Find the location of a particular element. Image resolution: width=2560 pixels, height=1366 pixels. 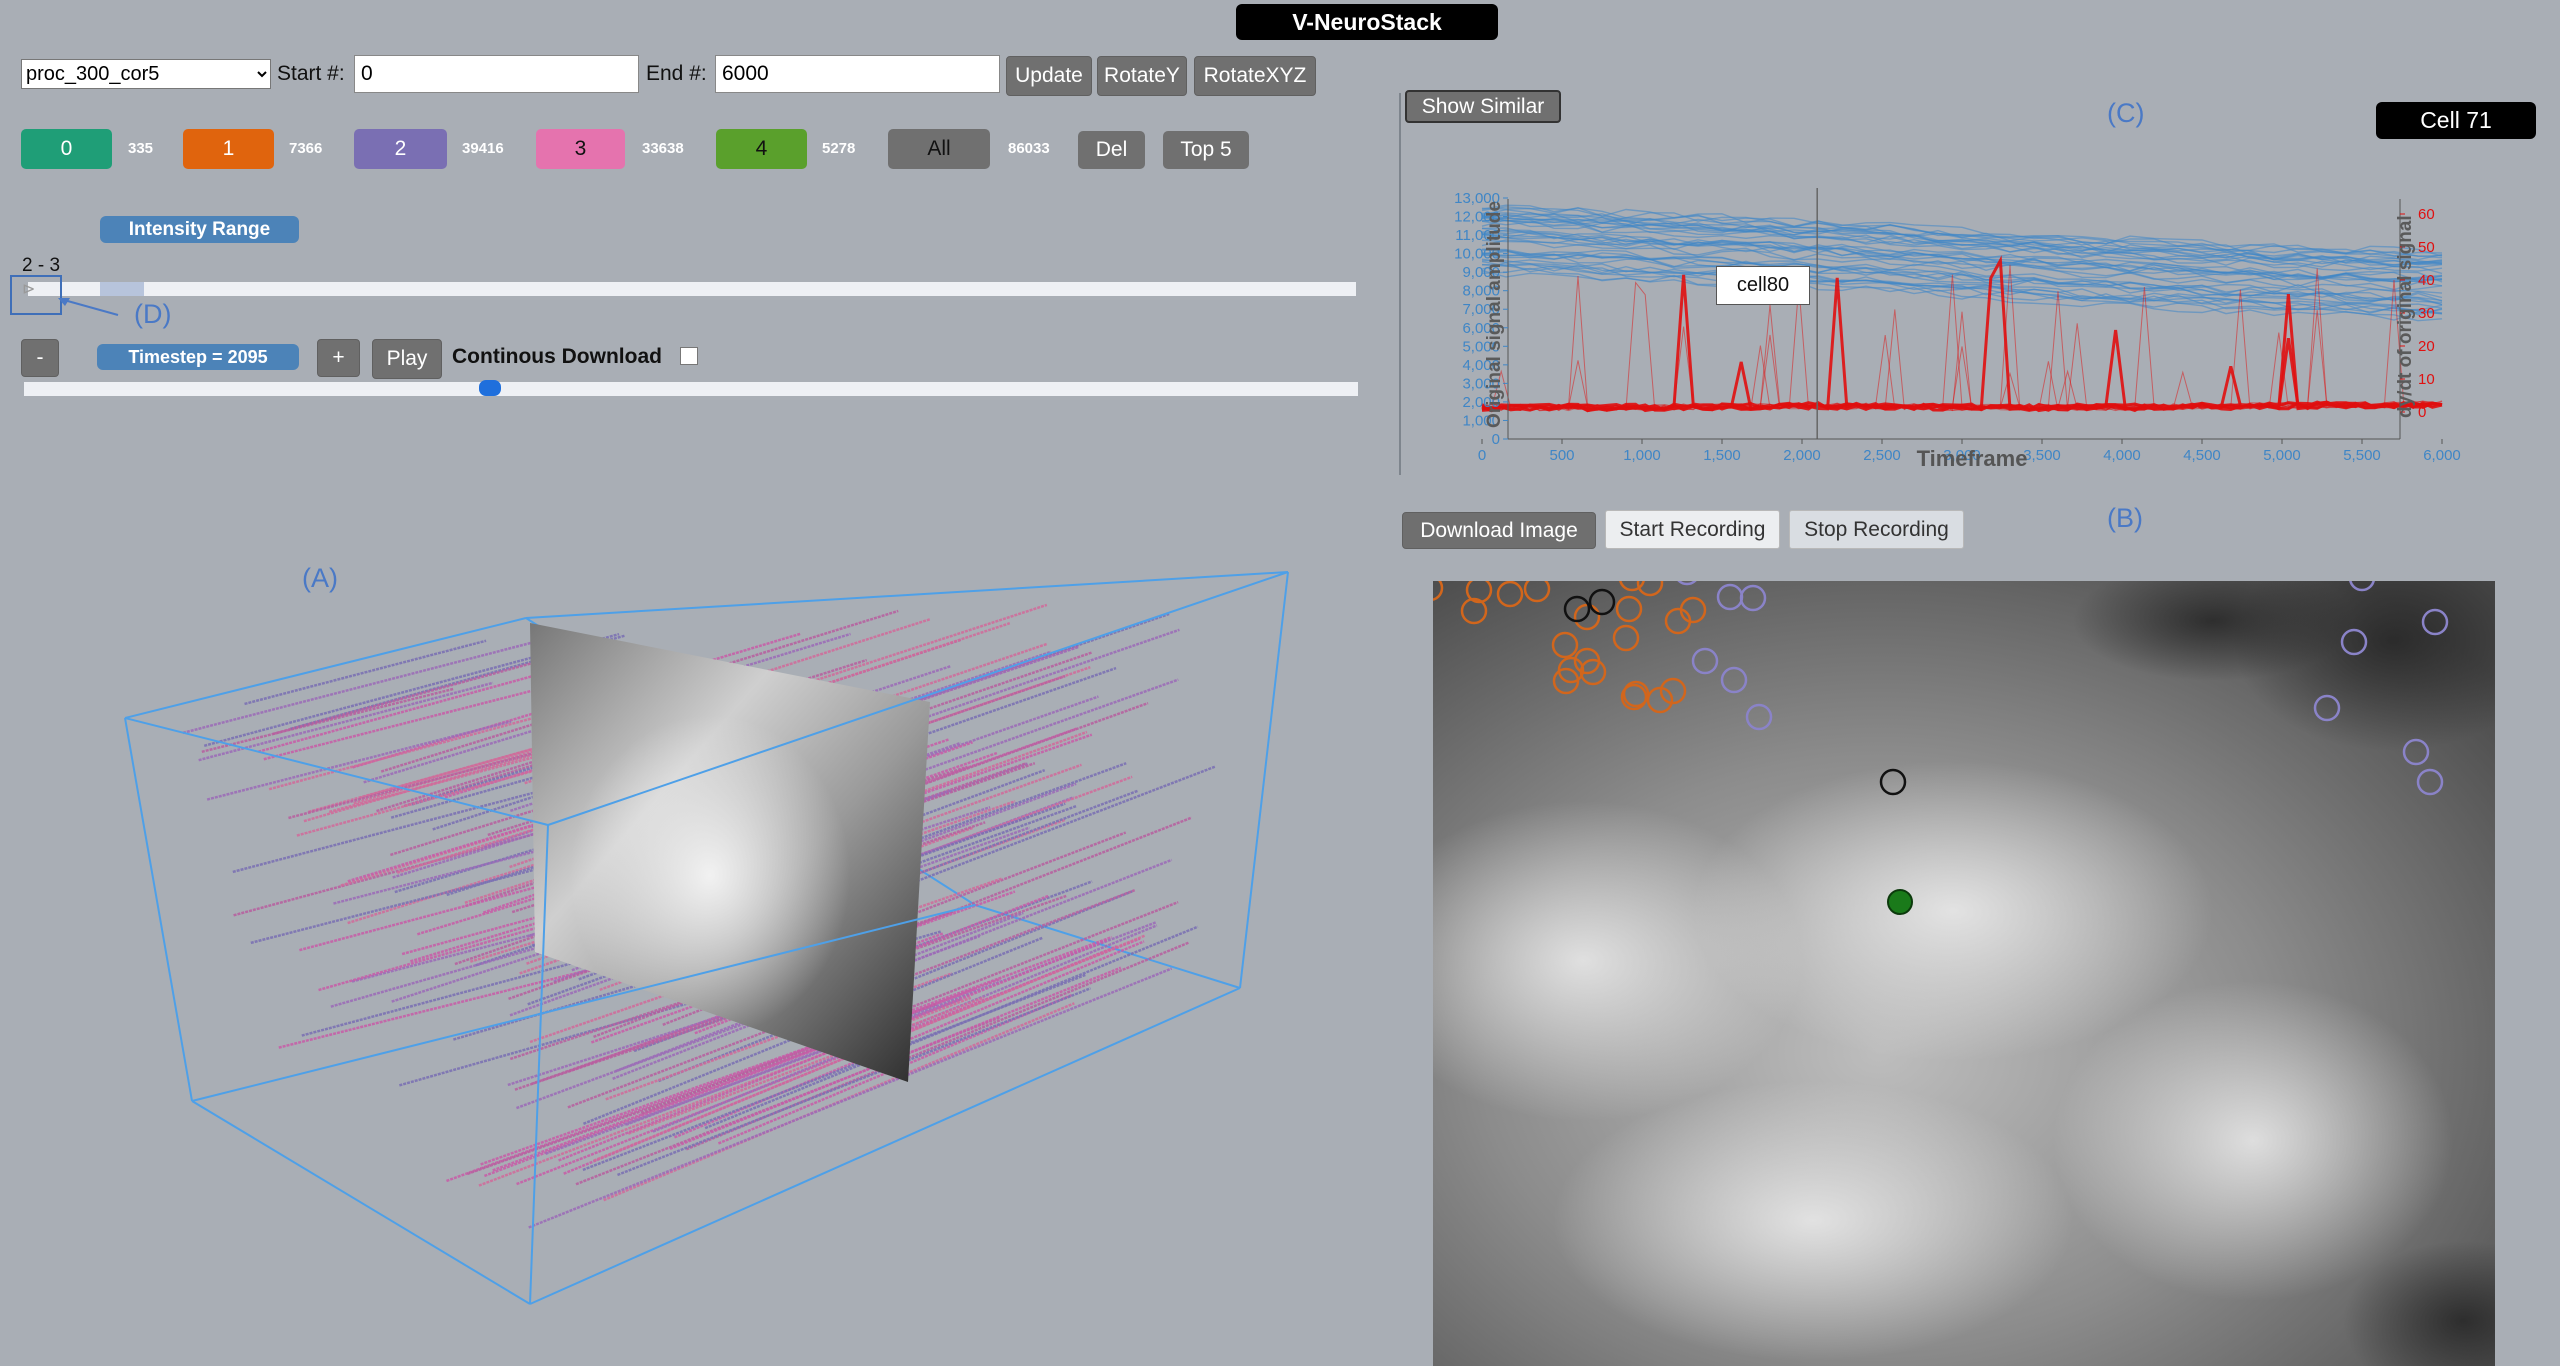

y-right-tick-label: 10 is located at coordinates (2426, 379).